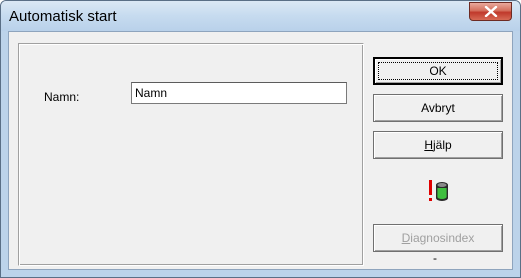 This screenshot has width=521, height=278. What do you see at coordinates (438, 71) in the screenshot?
I see `ok-button: OK` at bounding box center [438, 71].